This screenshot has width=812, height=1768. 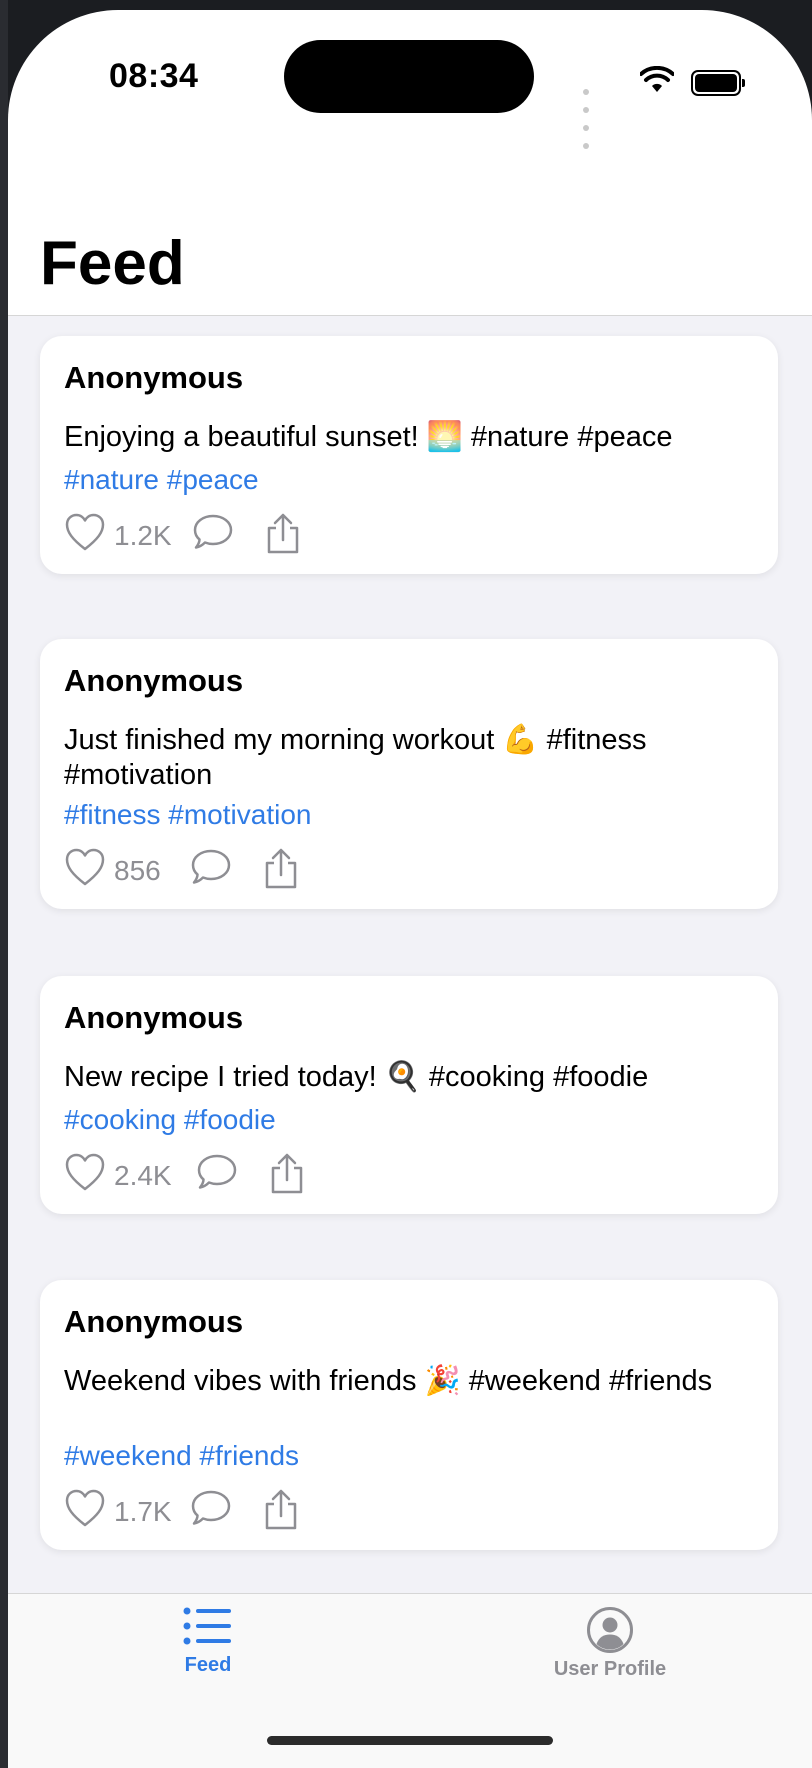 What do you see at coordinates (4, 884) in the screenshot?
I see `device-bezel` at bounding box center [4, 884].